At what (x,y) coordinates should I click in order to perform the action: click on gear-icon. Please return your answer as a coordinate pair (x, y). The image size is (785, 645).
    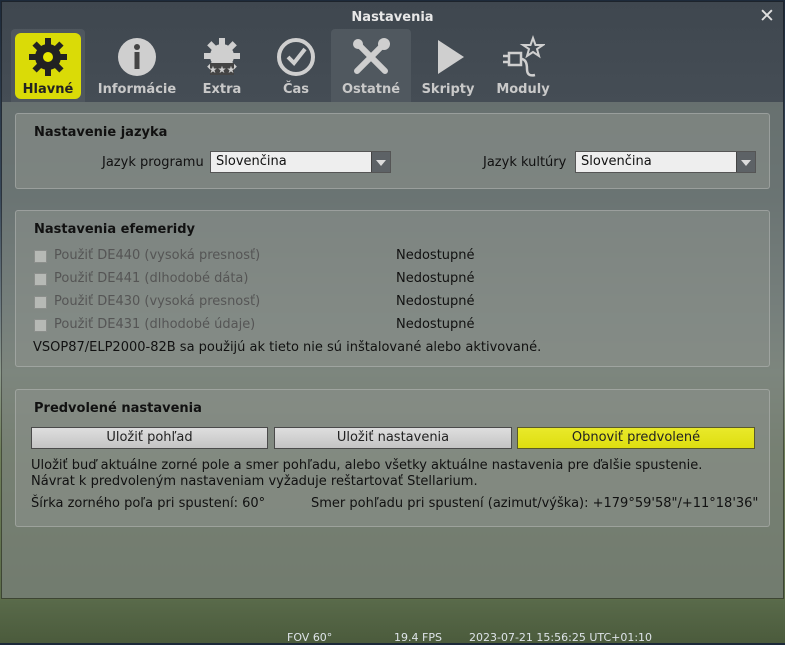
    Looking at the image, I should click on (48, 57).